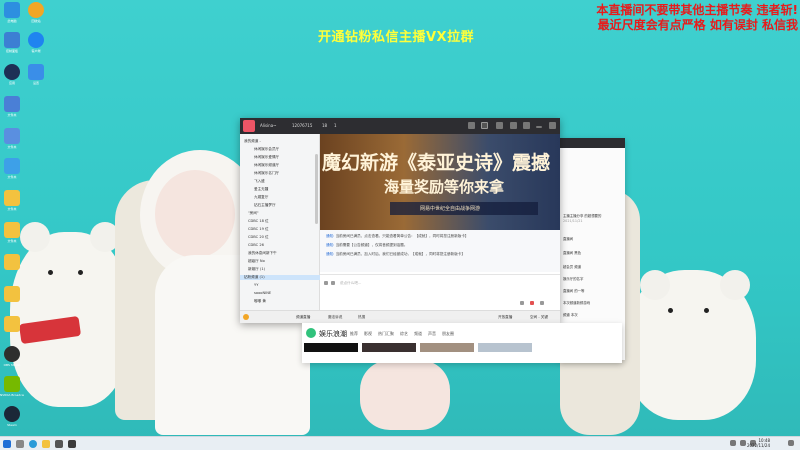 Image resolution: width=800 pixels, height=450 pixels. I want to click on desktop-icon-steam: Steam, so click(12, 416).